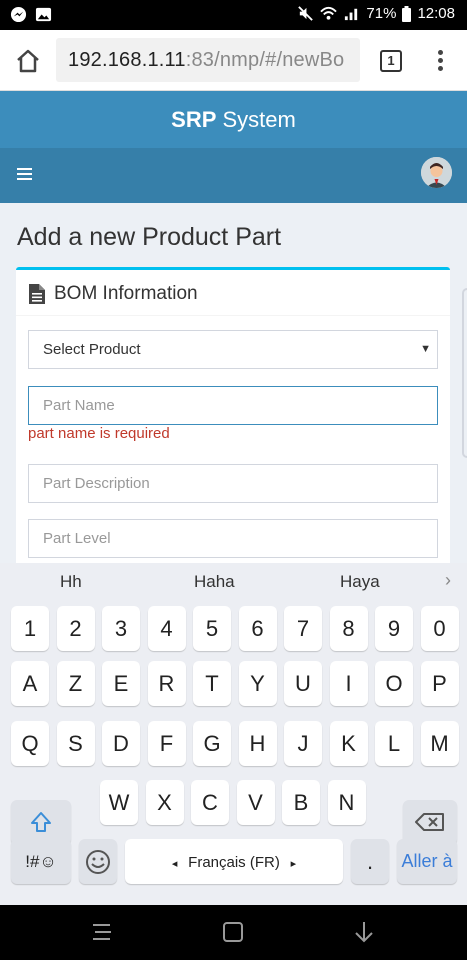 This screenshot has height=960, width=467. What do you see at coordinates (265, 60) in the screenshot?
I see `url-path: :83/nmp/#/newBo` at bounding box center [265, 60].